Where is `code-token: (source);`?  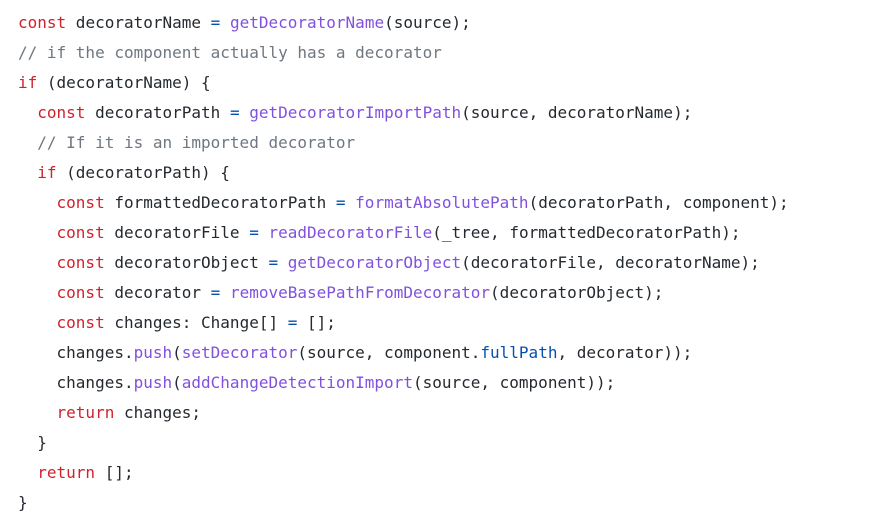
code-token: (source); is located at coordinates (427, 22).